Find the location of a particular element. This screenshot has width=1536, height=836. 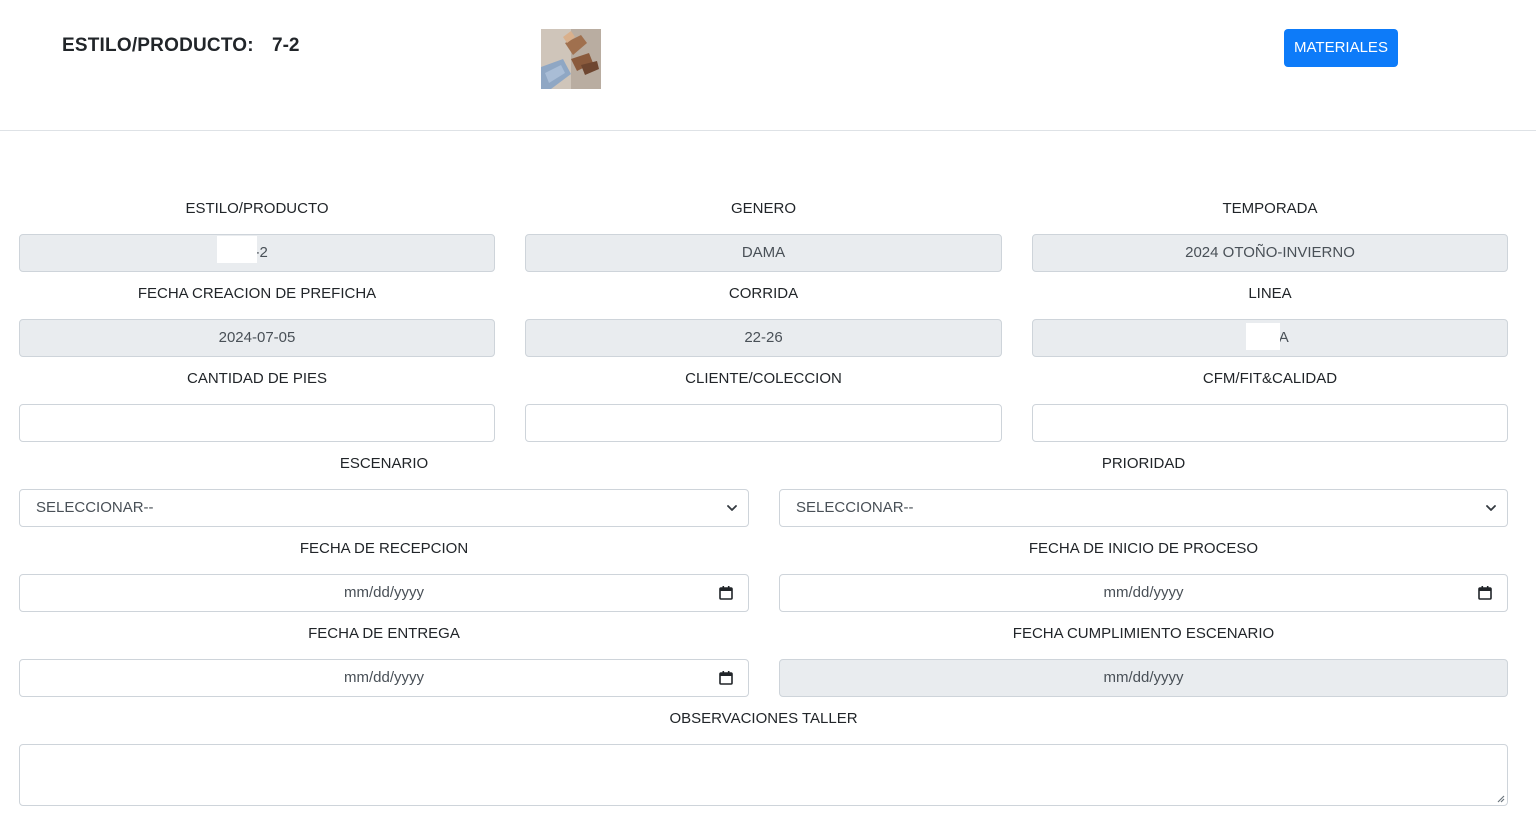

prioridad-selected-value: SELECCIONAR-- is located at coordinates (855, 507).